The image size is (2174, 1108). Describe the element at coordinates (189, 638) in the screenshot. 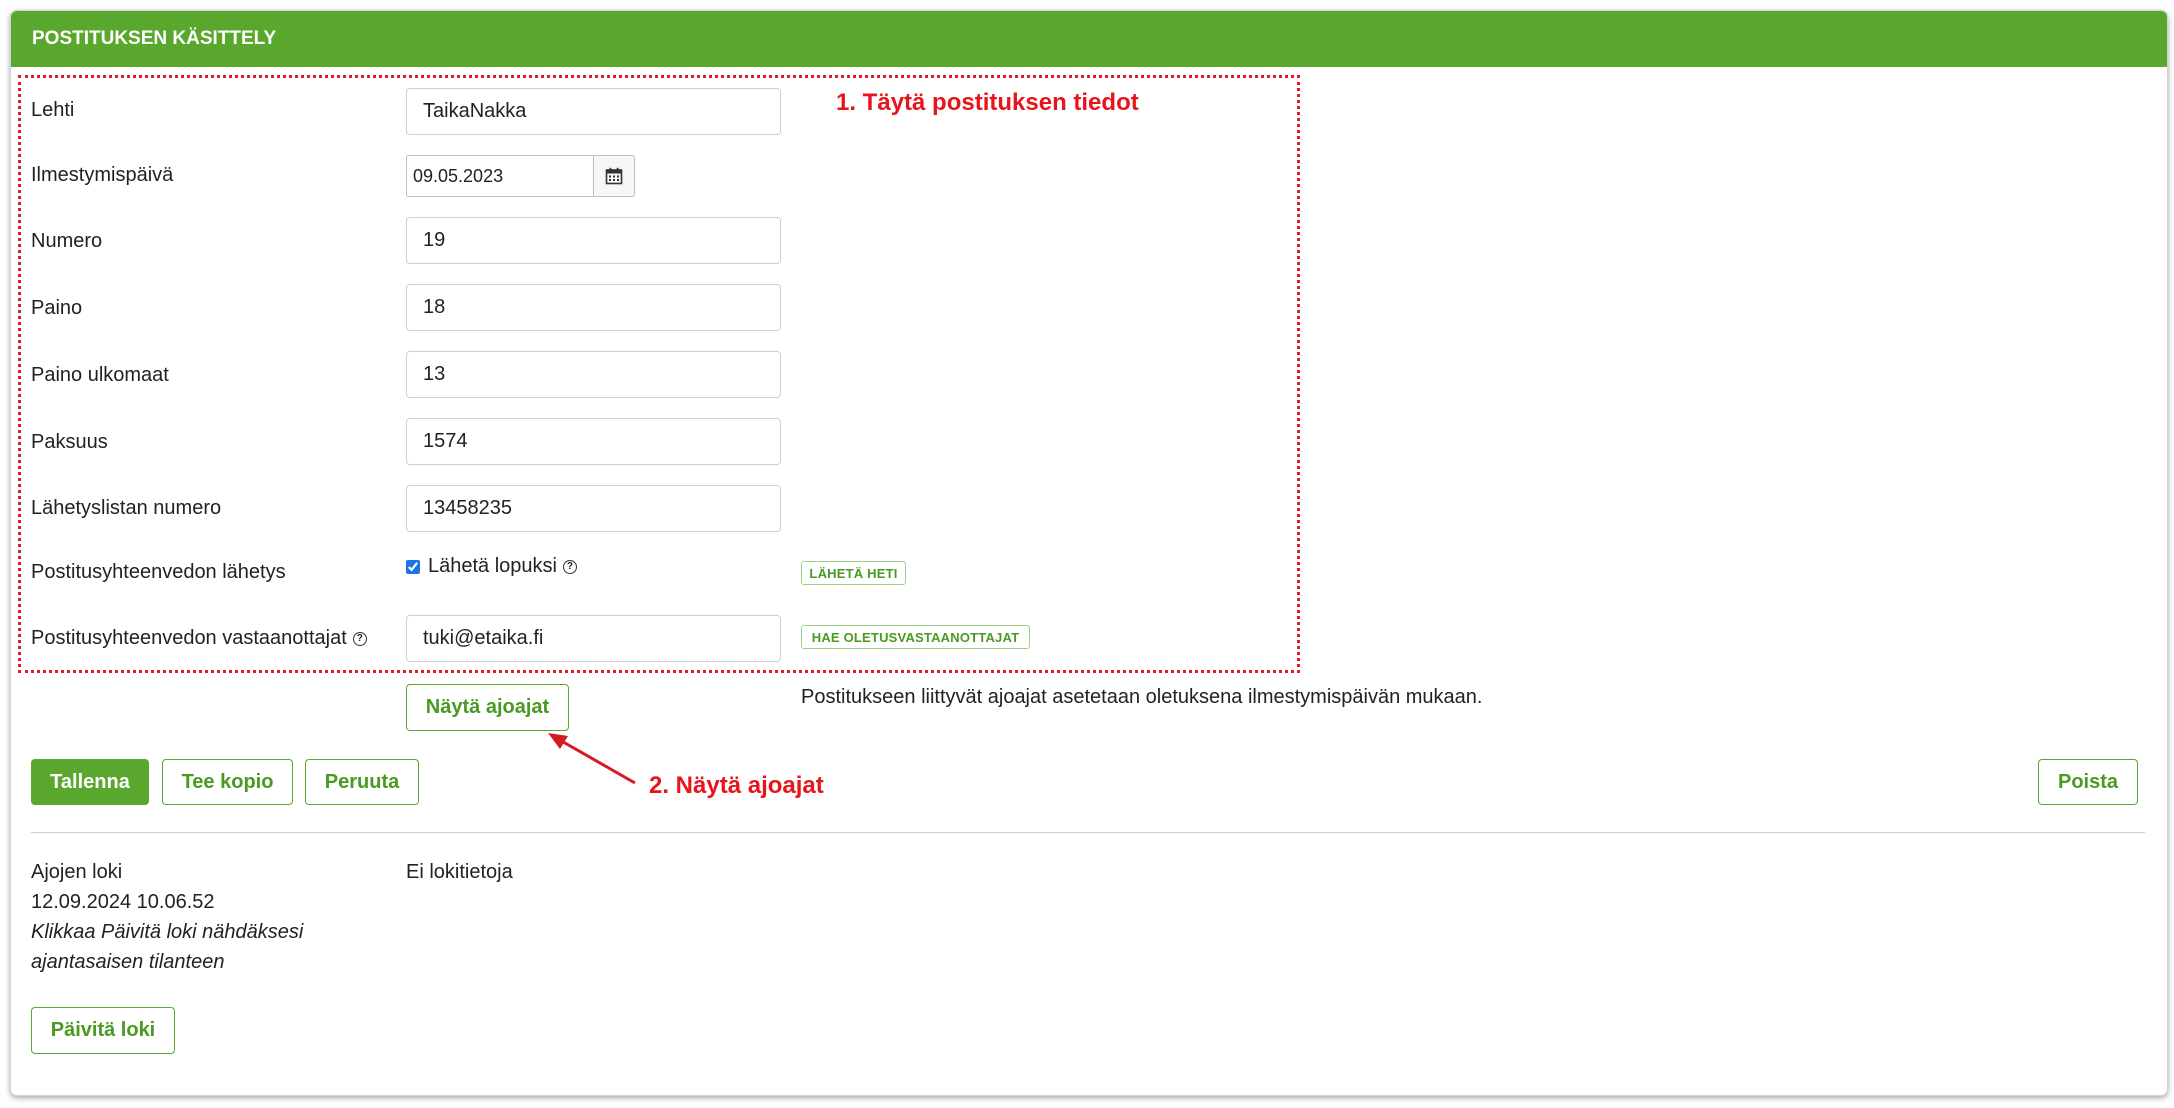

I see `vastaanottajat-label: Postitusyhteenvedon vastaanottajat` at that location.